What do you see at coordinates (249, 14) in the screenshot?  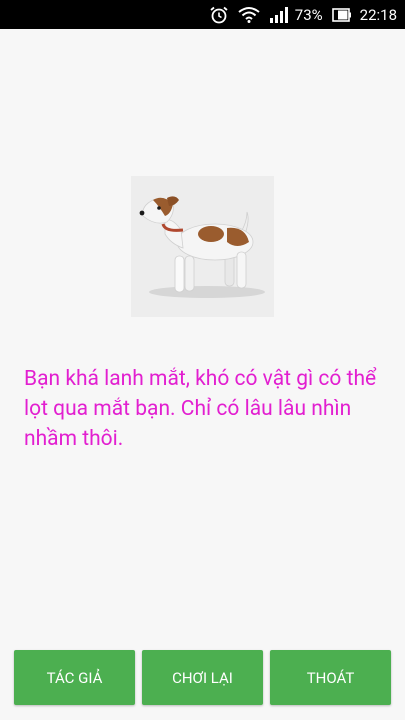 I see `wifi-icon` at bounding box center [249, 14].